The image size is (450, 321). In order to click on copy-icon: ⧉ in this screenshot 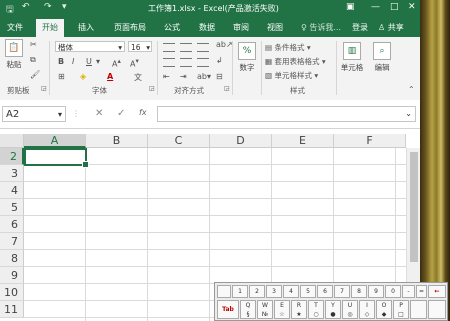, I will do `click(33, 60)`.